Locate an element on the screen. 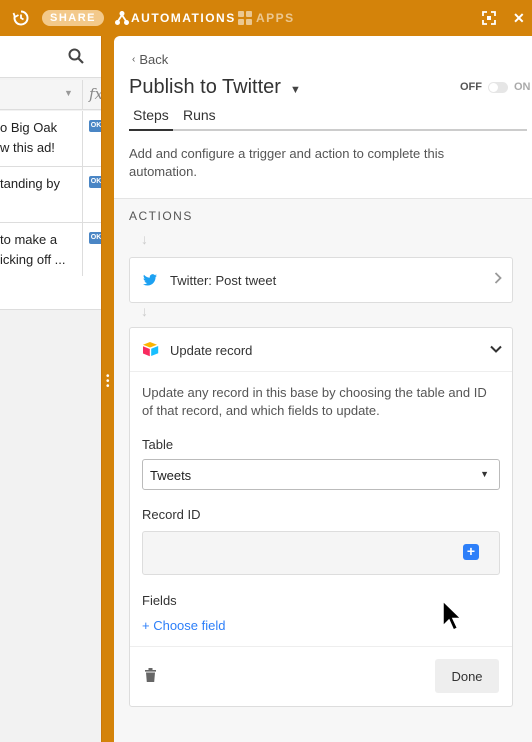 This screenshot has width=532, height=742. update-record-header: Update record is located at coordinates (321, 350).